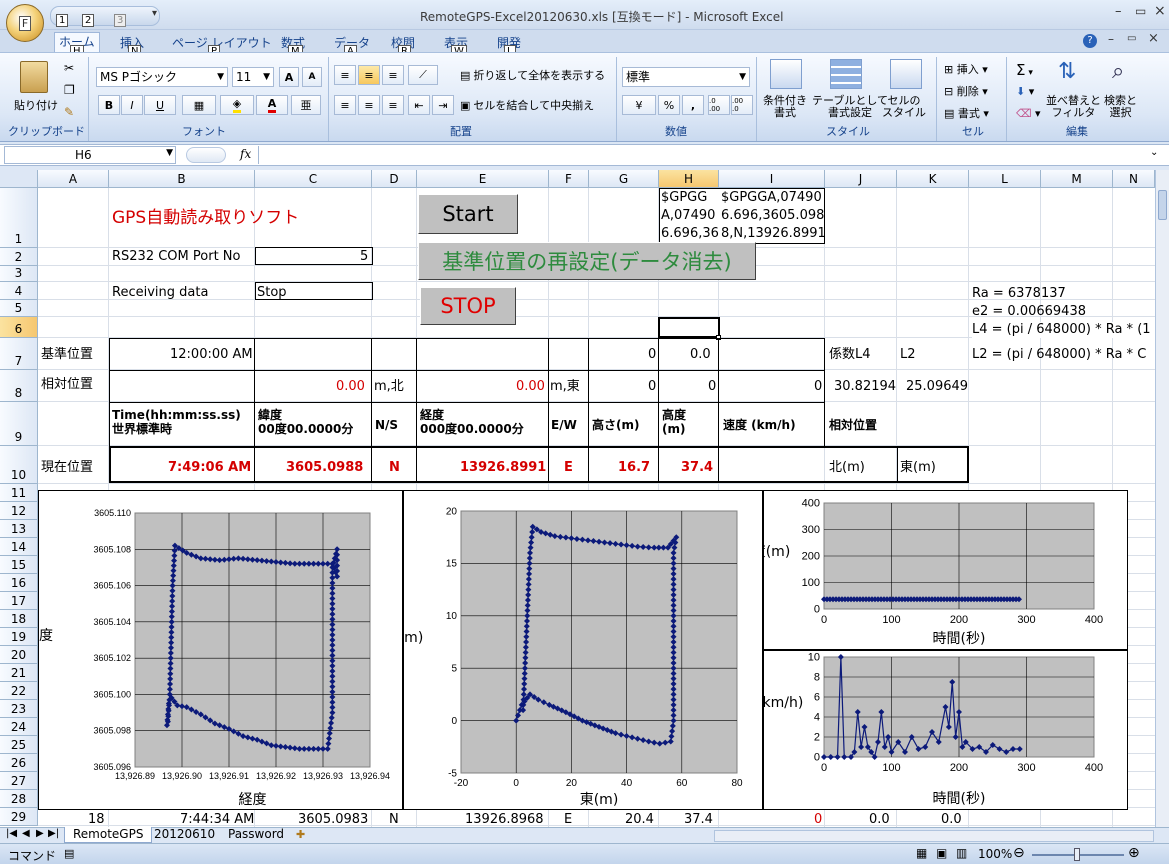 This screenshot has height=864, width=1169. I want to click on workbook-minimize-icon: –, so click(1111, 39).